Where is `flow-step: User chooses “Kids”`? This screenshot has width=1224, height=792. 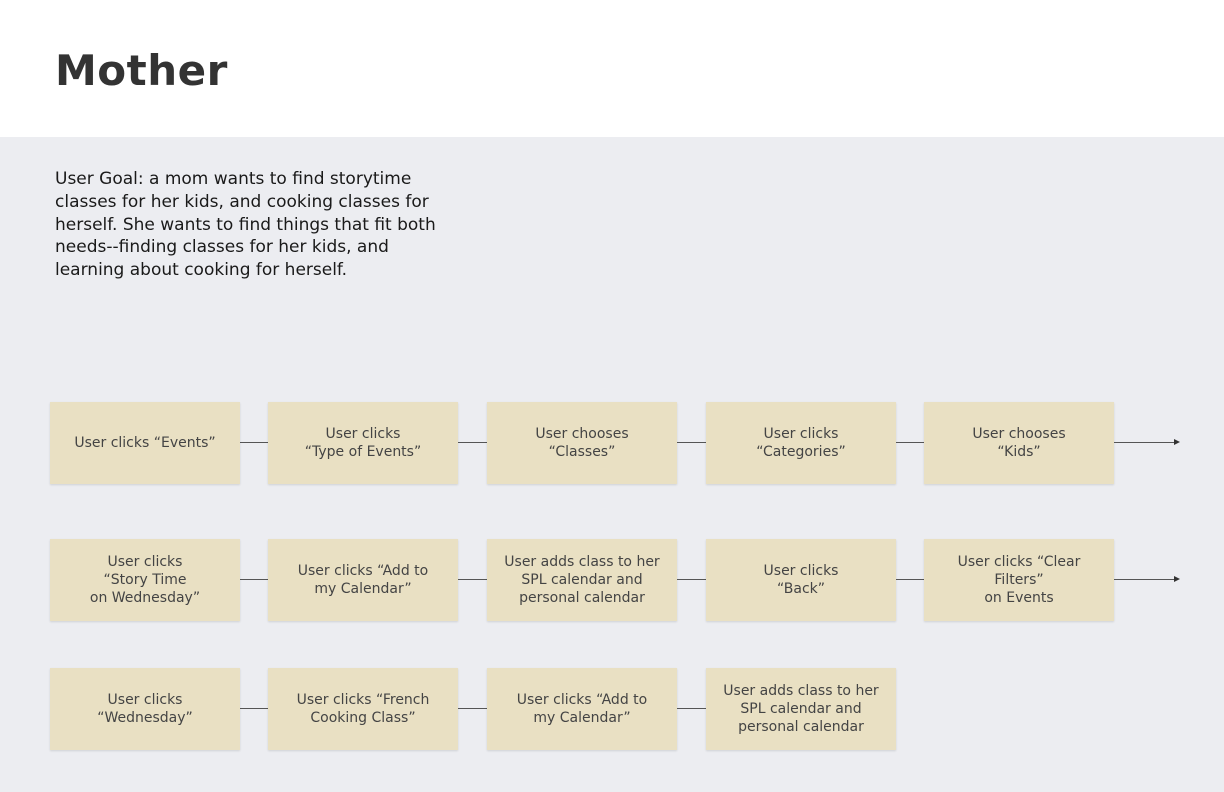 flow-step: User chooses “Kids” is located at coordinates (1019, 443).